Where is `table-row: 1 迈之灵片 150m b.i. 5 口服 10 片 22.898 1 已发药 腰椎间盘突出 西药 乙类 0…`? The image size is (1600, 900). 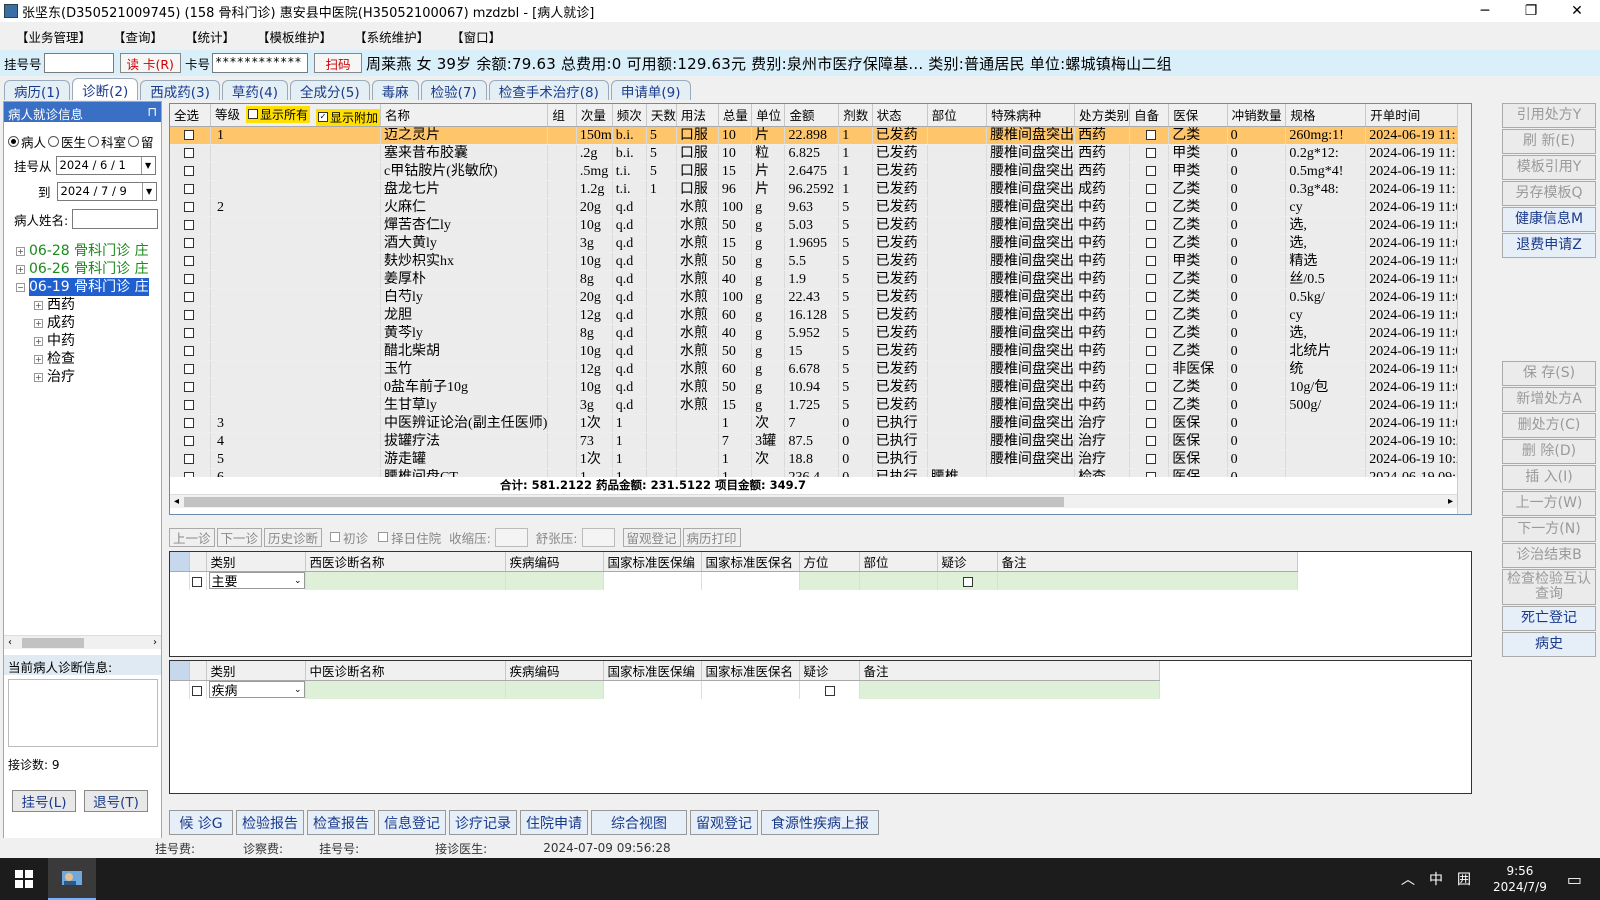
table-row: 1 迈之灵片 150m b.i. 5 口服 10 片 22.898 1 已发药 腰椎间盘突出 西药 乙类 0… is located at coordinates (820, 135).